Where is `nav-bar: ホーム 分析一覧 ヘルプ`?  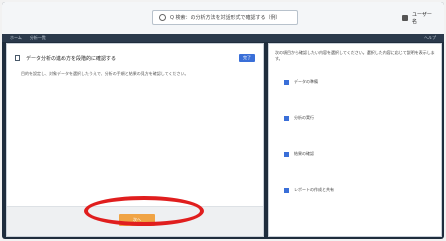
nav-bar: ホーム 分析一覧 ヘルプ is located at coordinates (223, 38).